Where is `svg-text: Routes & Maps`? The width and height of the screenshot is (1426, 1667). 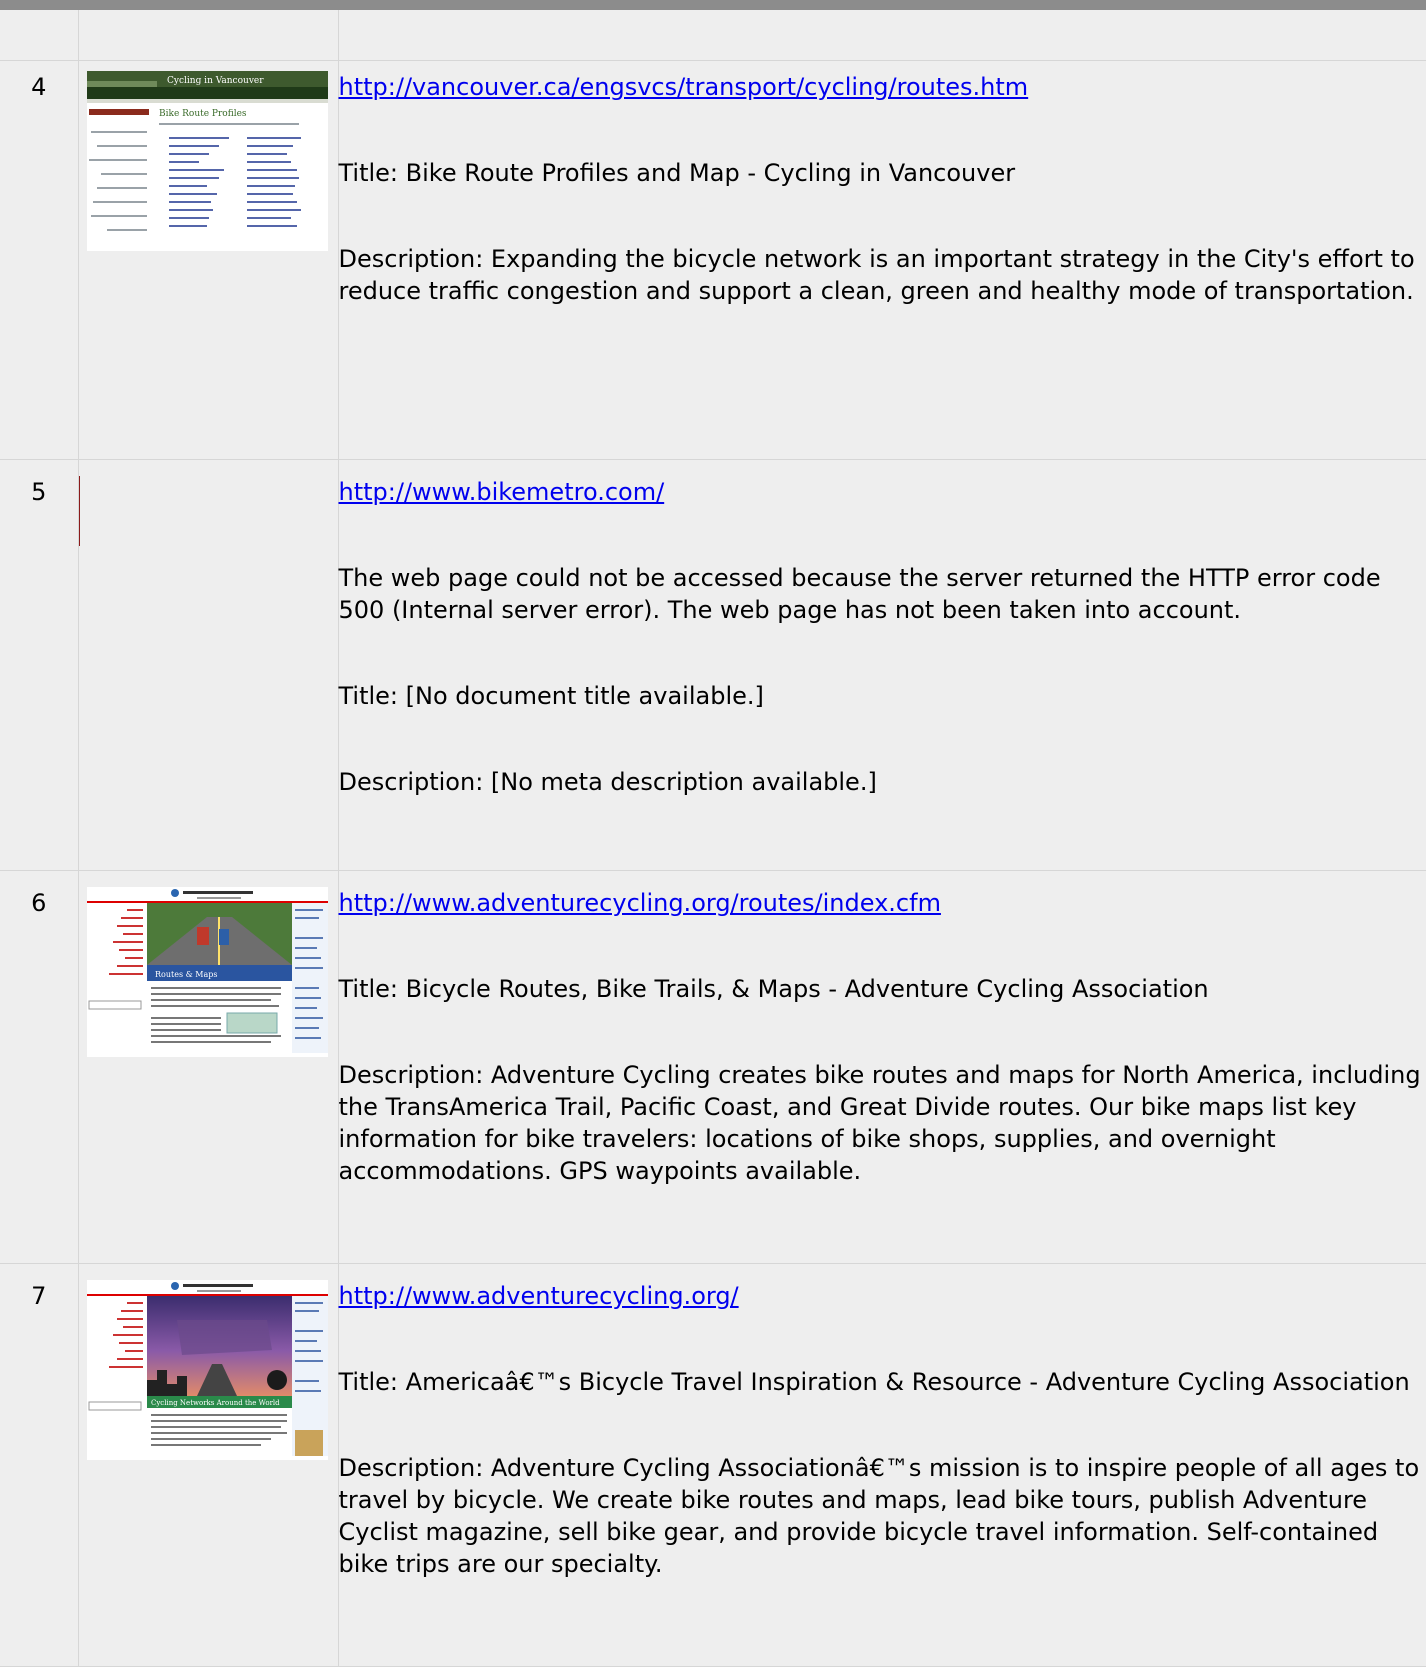 svg-text: Routes & Maps is located at coordinates (186, 974).